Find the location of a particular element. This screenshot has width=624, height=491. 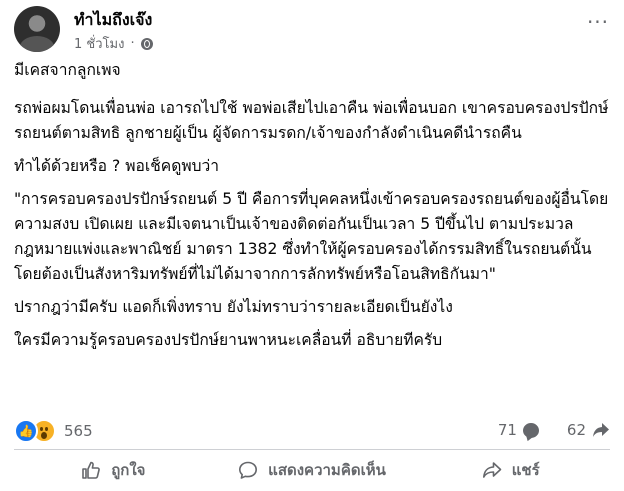

reaction-count: 565 is located at coordinates (78, 431).